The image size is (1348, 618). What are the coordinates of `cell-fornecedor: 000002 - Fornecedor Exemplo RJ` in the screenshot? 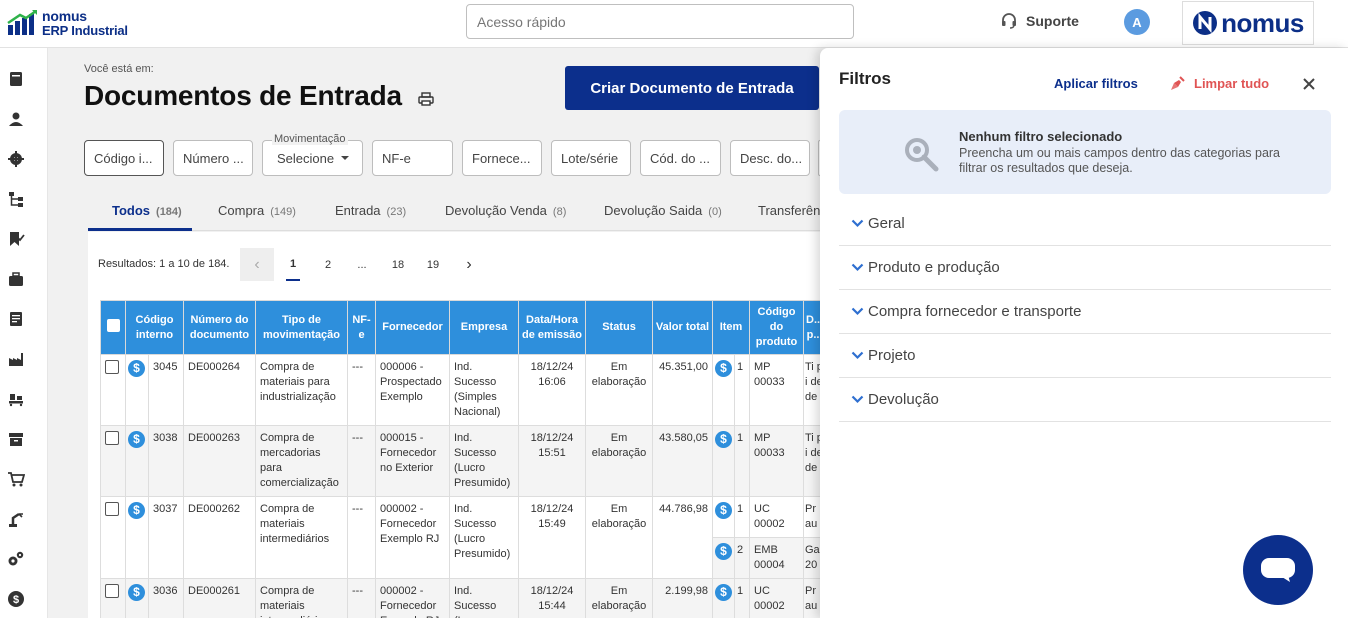 It's located at (412, 537).